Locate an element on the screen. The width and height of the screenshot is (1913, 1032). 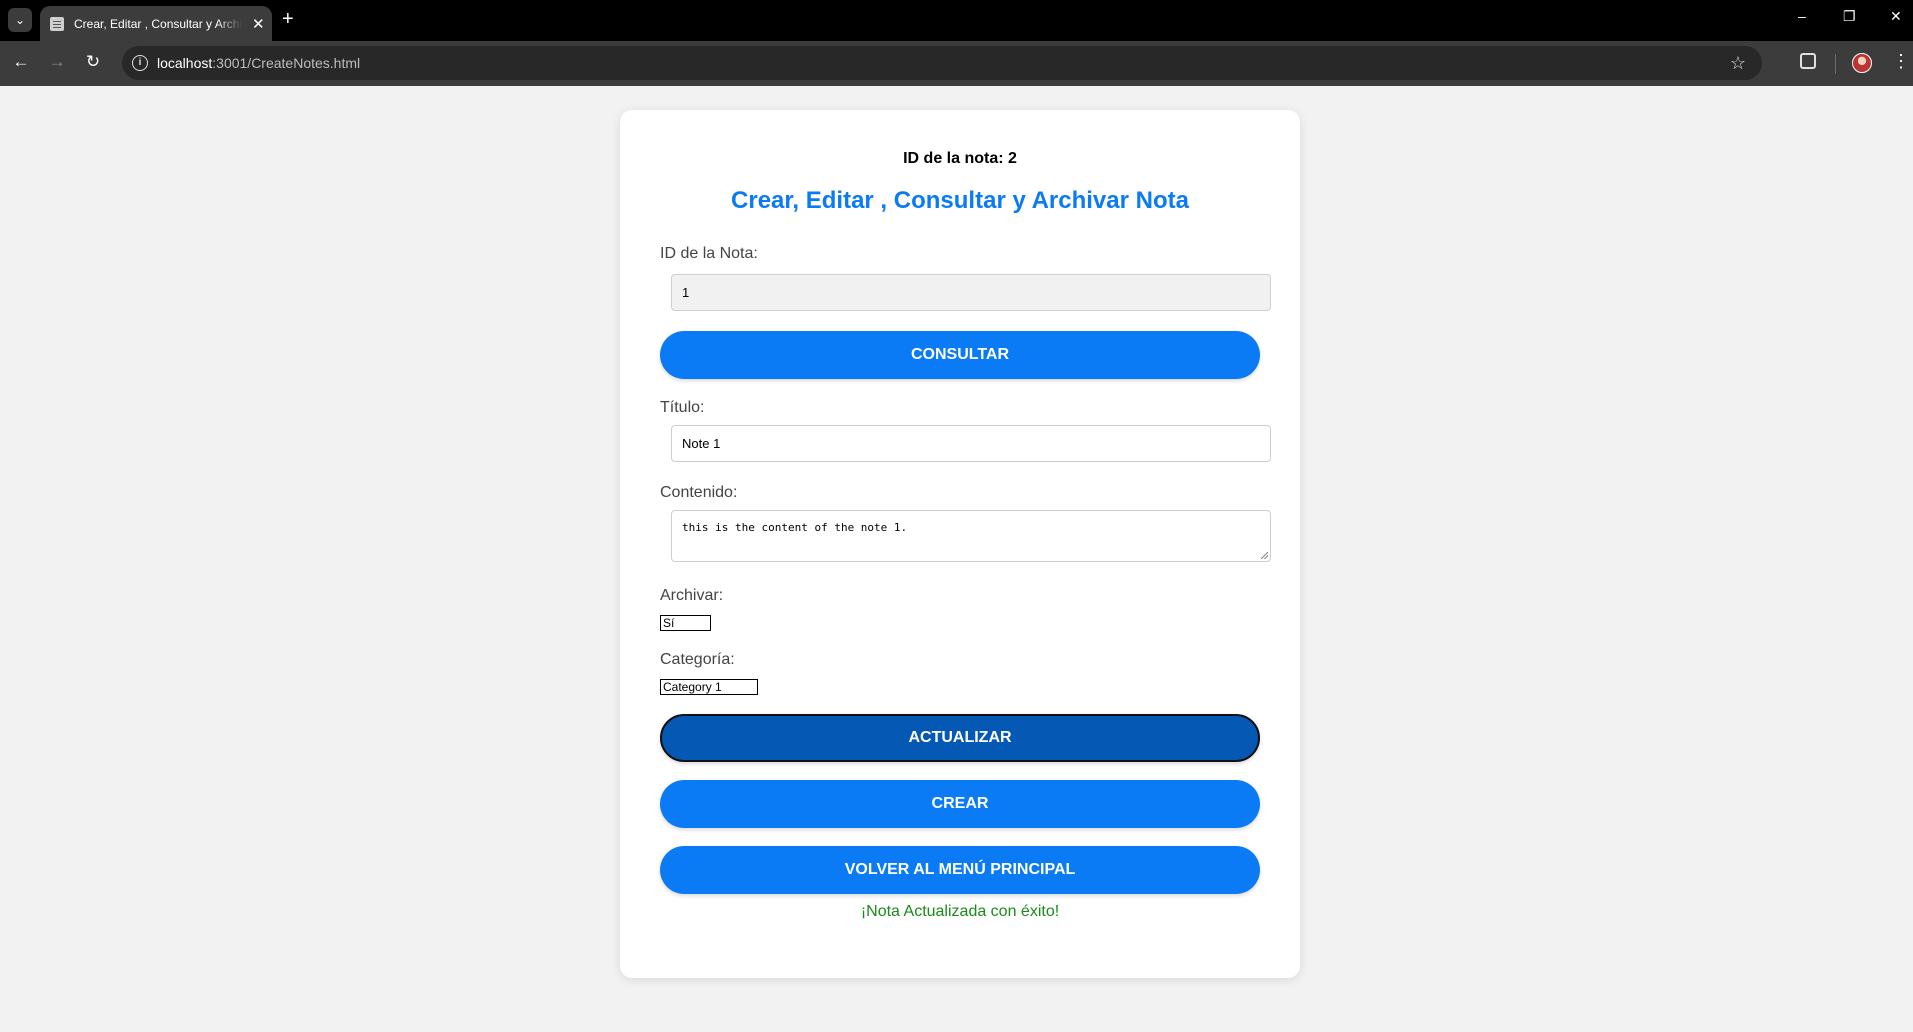
content-label: Contenido: is located at coordinates (699, 492).